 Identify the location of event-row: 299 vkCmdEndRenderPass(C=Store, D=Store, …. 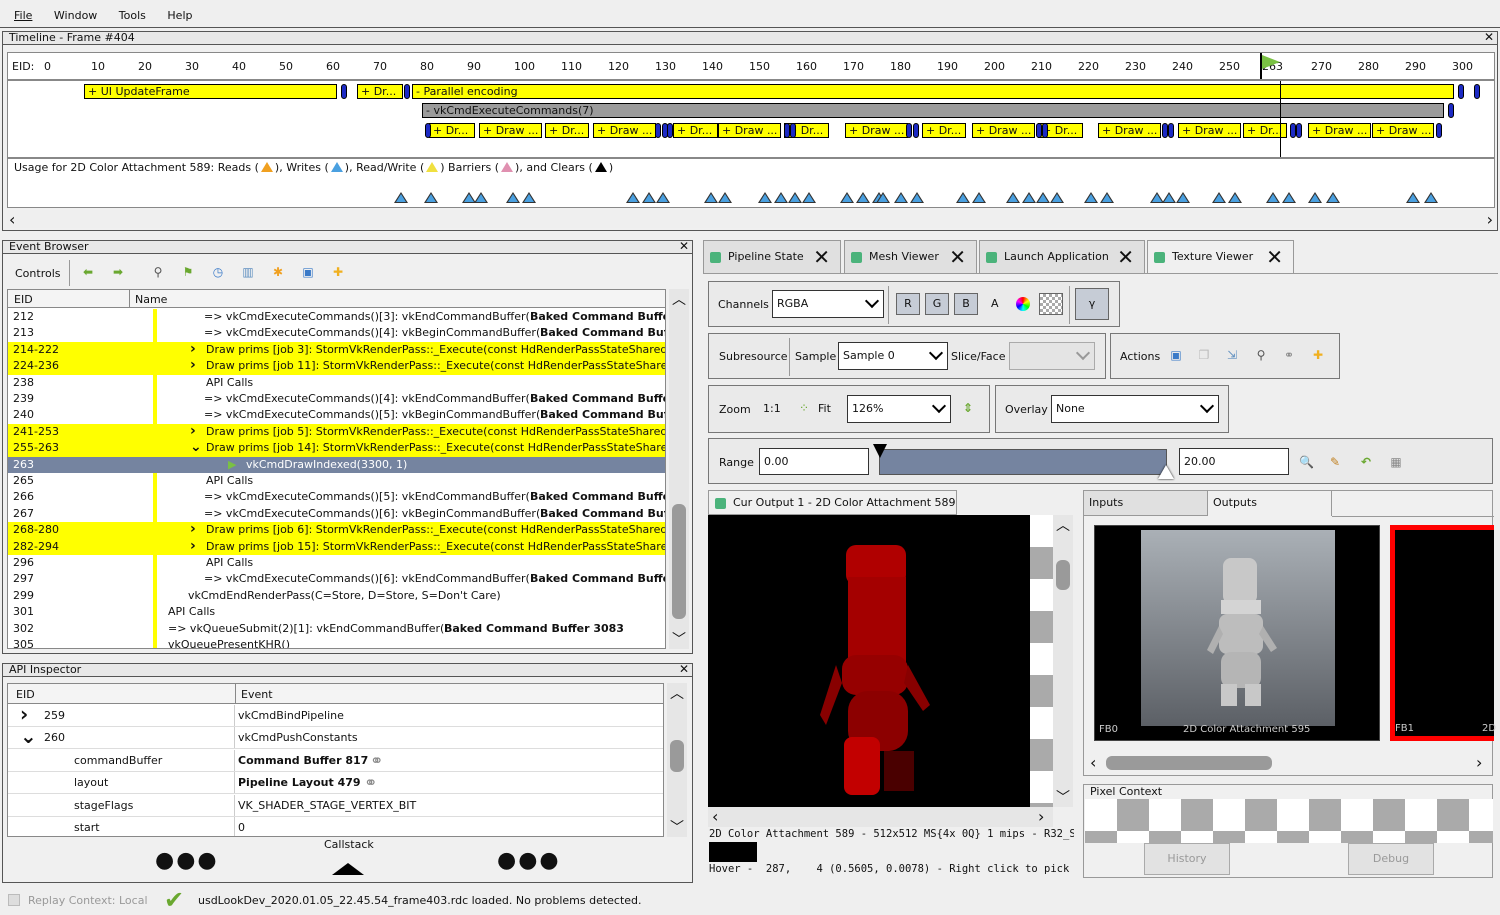
(336, 596).